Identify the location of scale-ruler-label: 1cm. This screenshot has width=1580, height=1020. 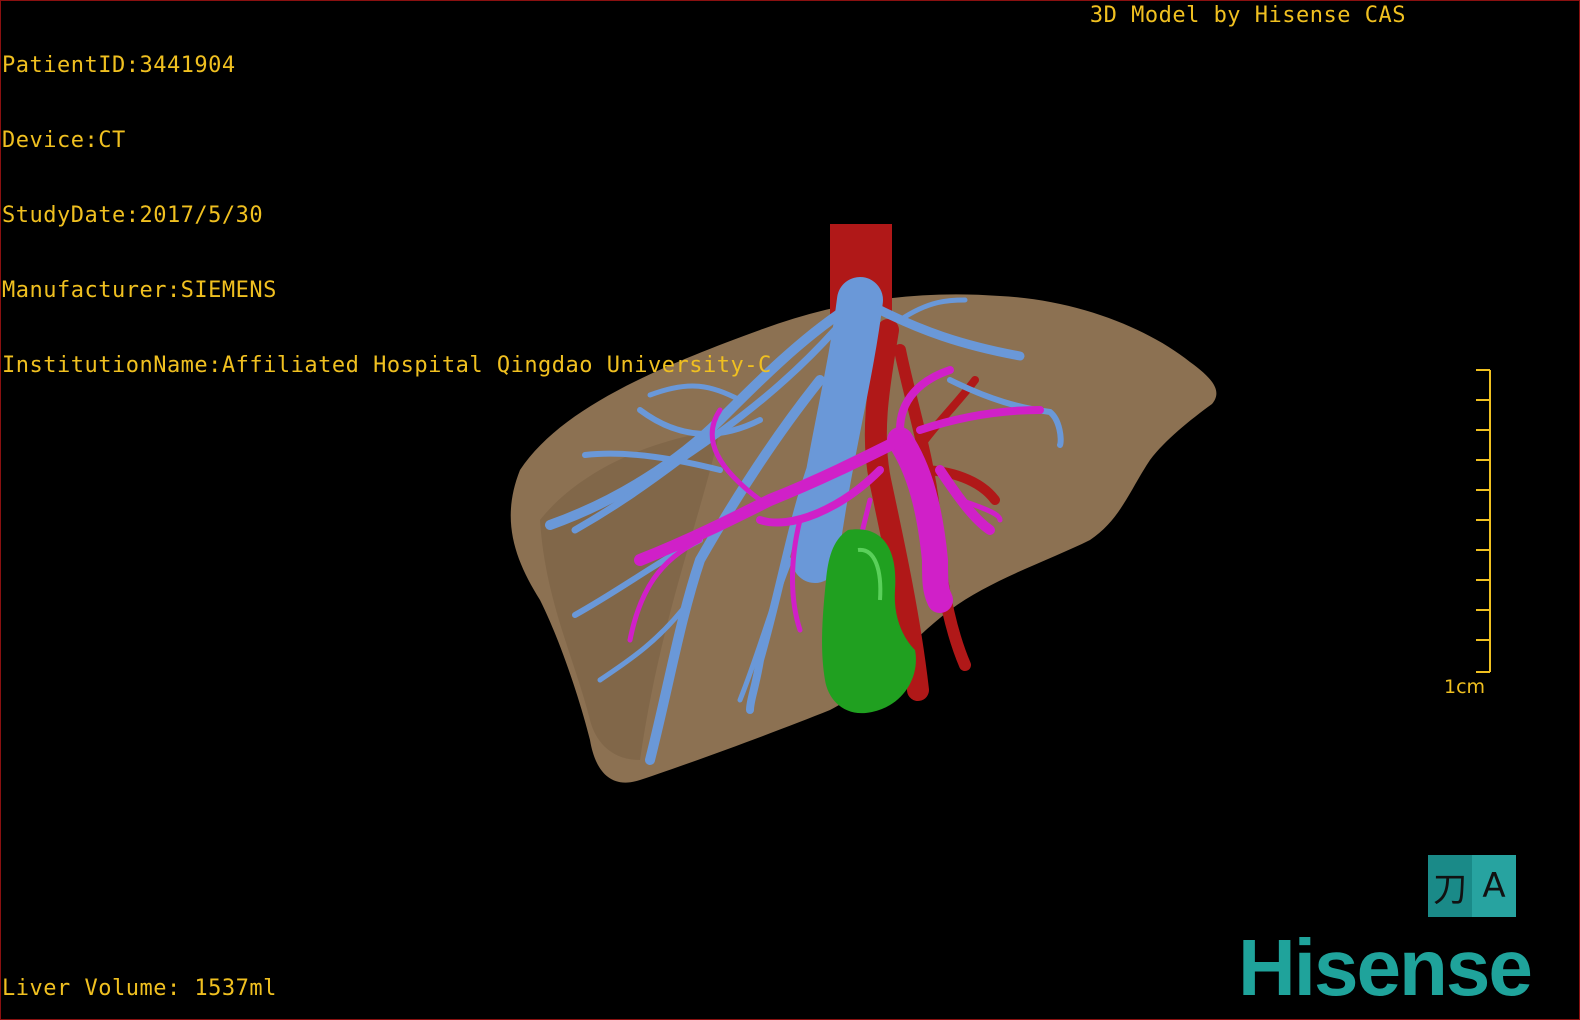
(1465, 687).